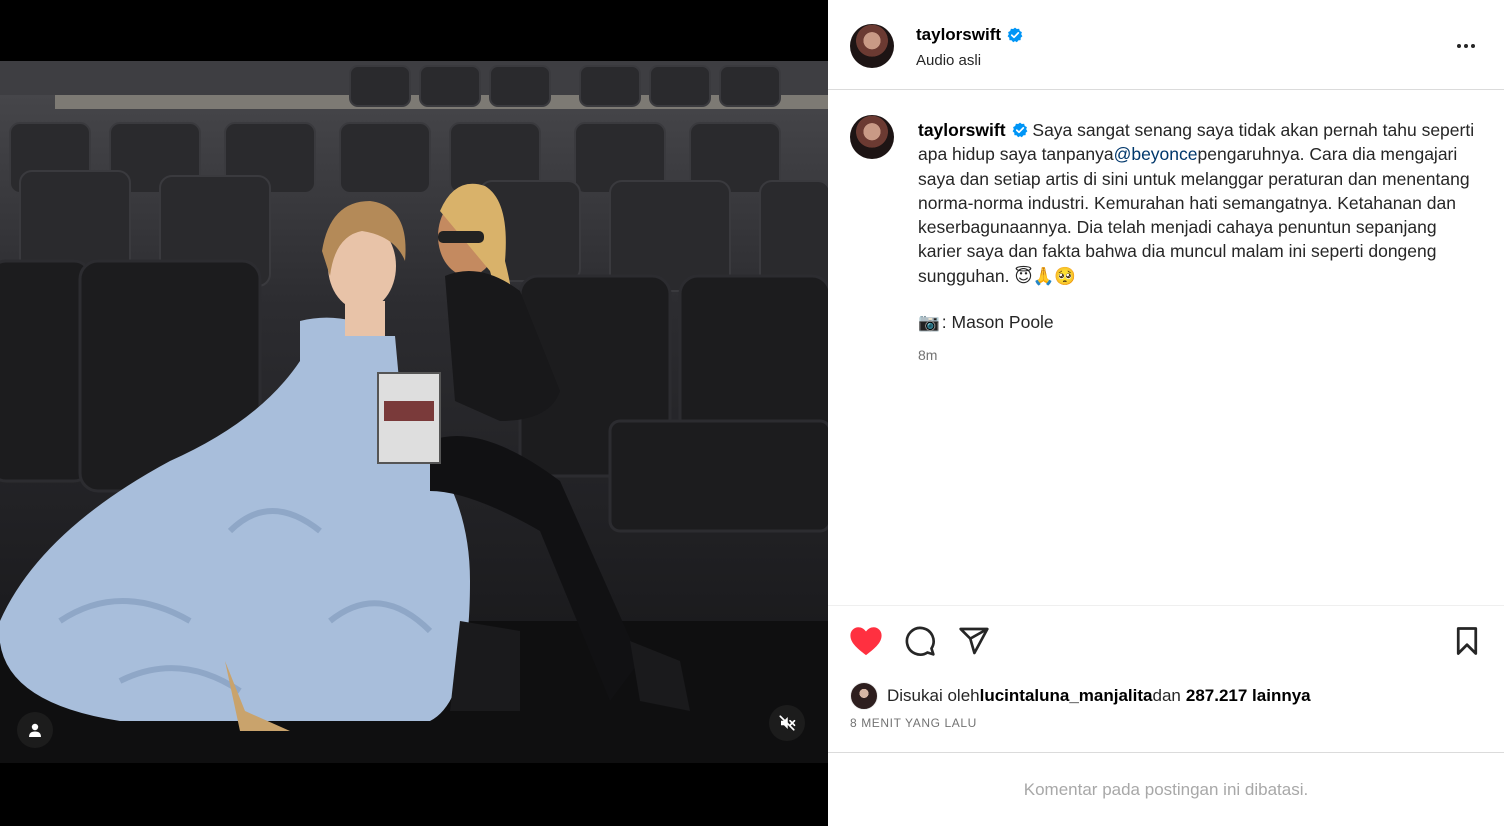 The image size is (1504, 826). Describe the element at coordinates (864, 696) in the screenshot. I see `liker-avatar` at that location.